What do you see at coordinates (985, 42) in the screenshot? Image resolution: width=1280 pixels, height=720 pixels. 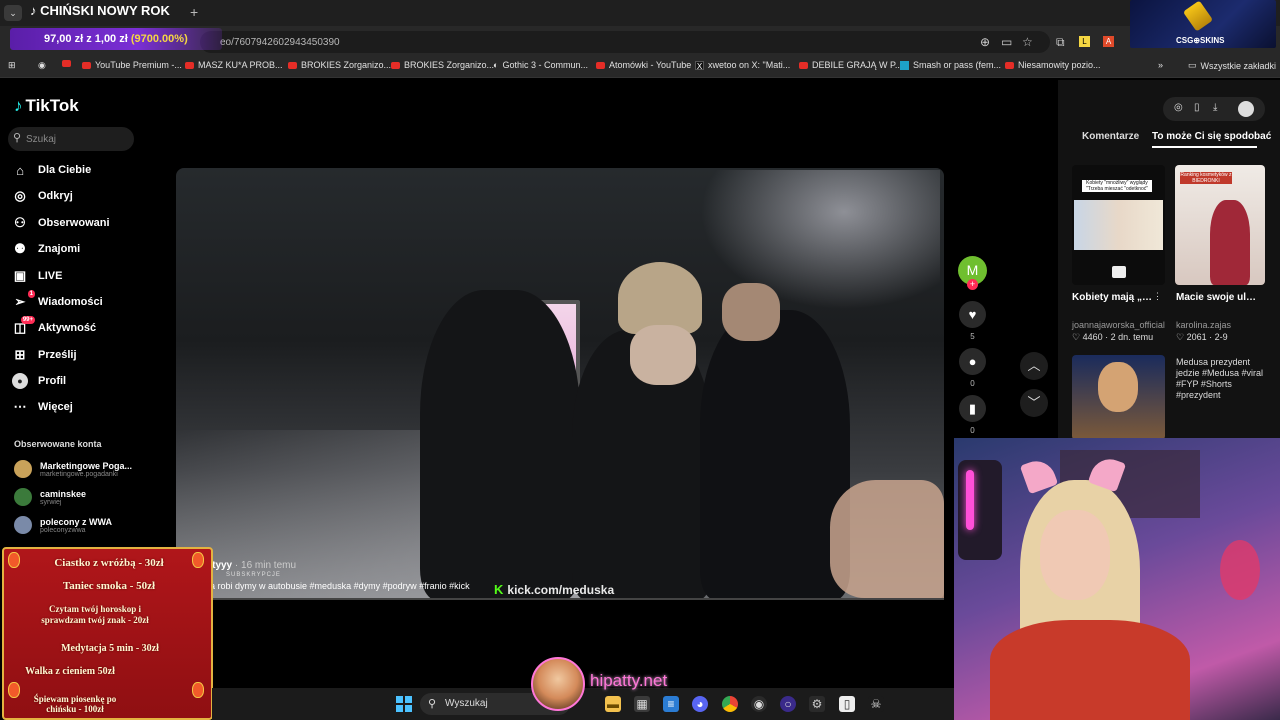 I see `zoom-icon: ⊕` at bounding box center [985, 42].